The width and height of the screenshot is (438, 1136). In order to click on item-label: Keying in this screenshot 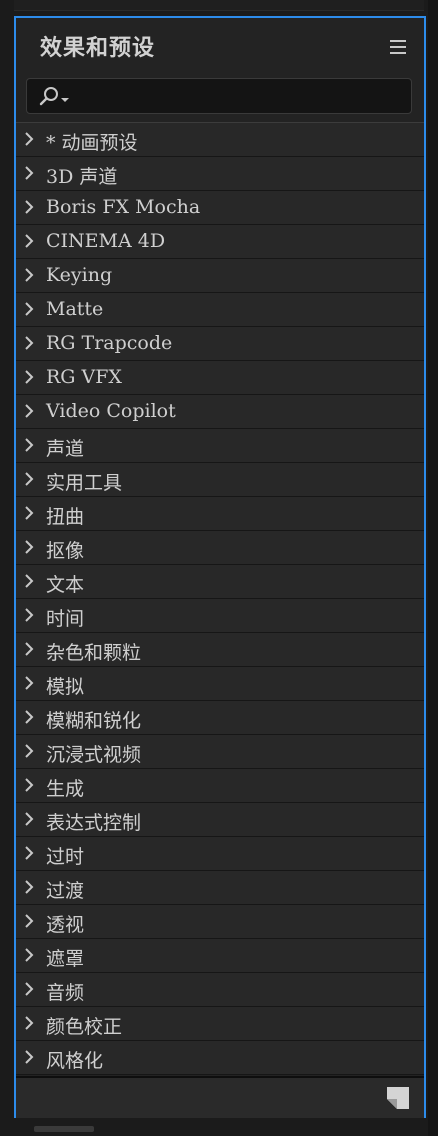, I will do `click(79, 275)`.